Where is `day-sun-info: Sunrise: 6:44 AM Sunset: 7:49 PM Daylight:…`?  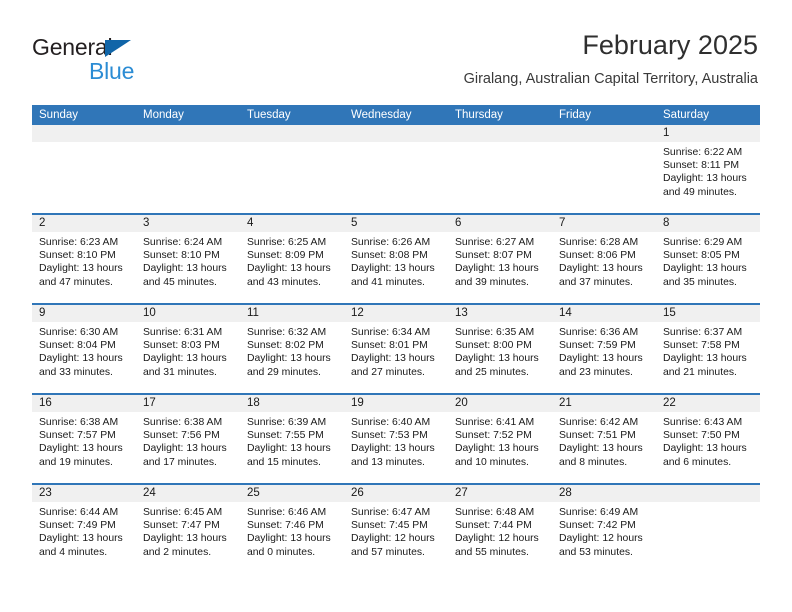
day-sun-info: Sunrise: 6:44 AM Sunset: 7:49 PM Daylight:… is located at coordinates (84, 530).